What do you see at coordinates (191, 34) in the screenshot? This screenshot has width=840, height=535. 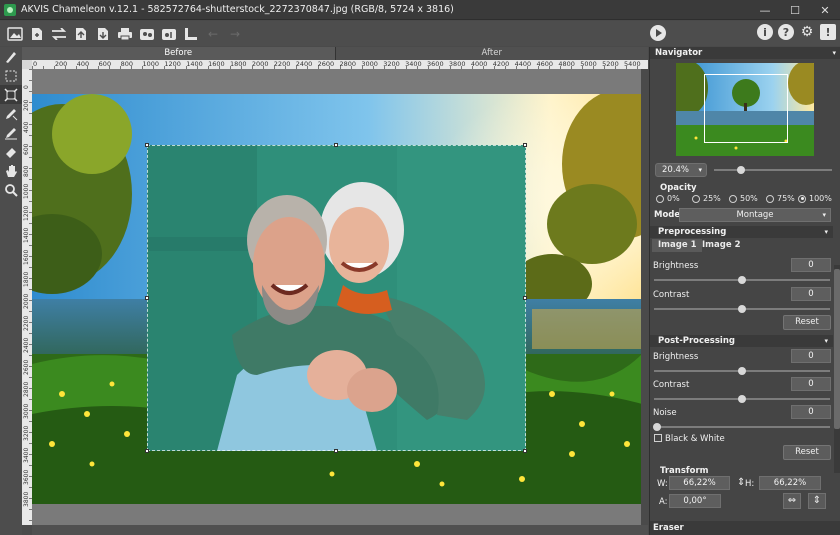 I see `ruler-icon` at bounding box center [191, 34].